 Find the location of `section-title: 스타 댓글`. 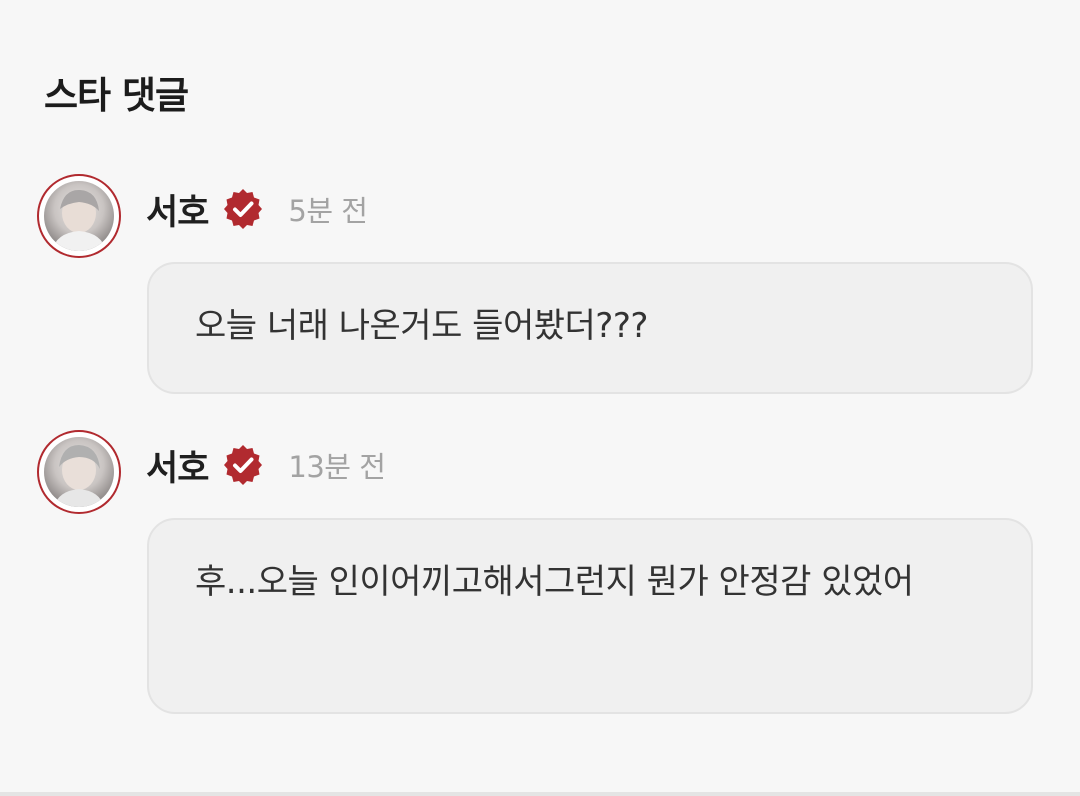

section-title: 스타 댓글 is located at coordinates (116, 95).